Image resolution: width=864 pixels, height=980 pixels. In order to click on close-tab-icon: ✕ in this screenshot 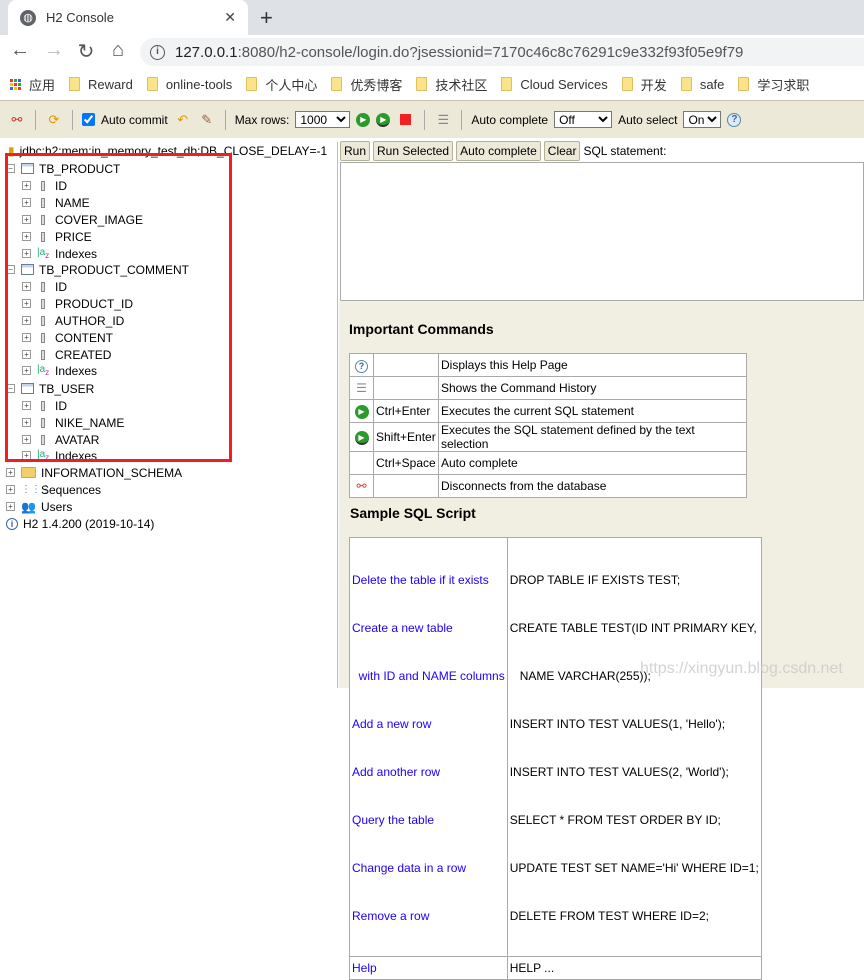, I will do `click(230, 17)`.